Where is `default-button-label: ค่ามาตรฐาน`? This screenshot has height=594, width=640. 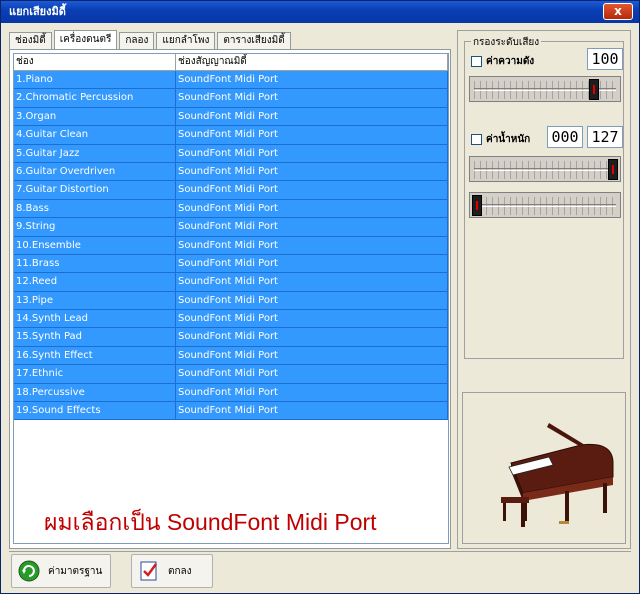
default-button-label: ค่ามาตรฐาน is located at coordinates (75, 571).